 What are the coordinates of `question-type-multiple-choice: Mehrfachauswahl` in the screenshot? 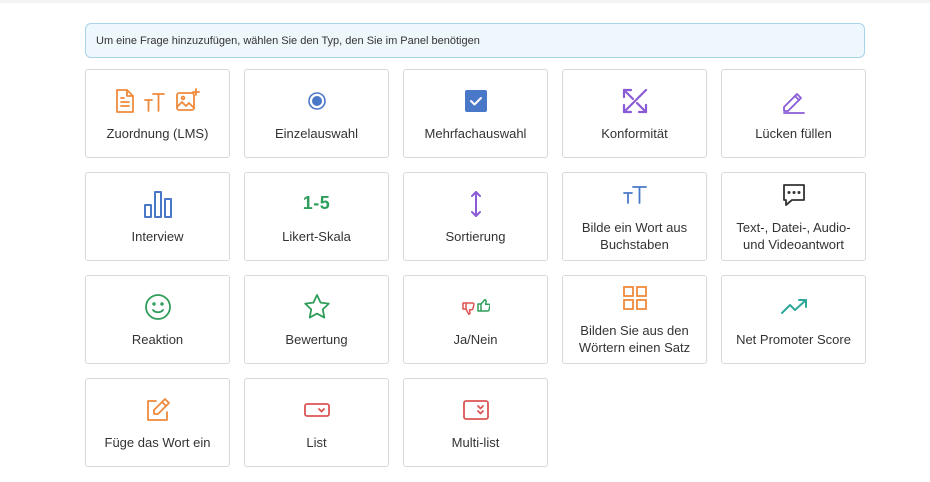 It's located at (475, 113).